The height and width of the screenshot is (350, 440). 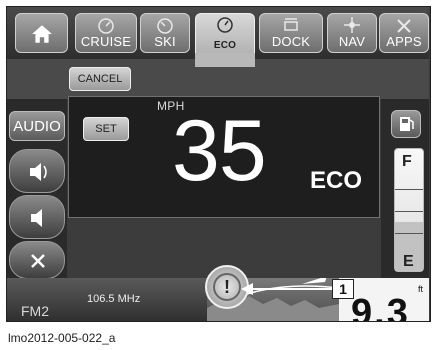 I want to click on cancel-button: CANCEL, so click(x=100, y=79).